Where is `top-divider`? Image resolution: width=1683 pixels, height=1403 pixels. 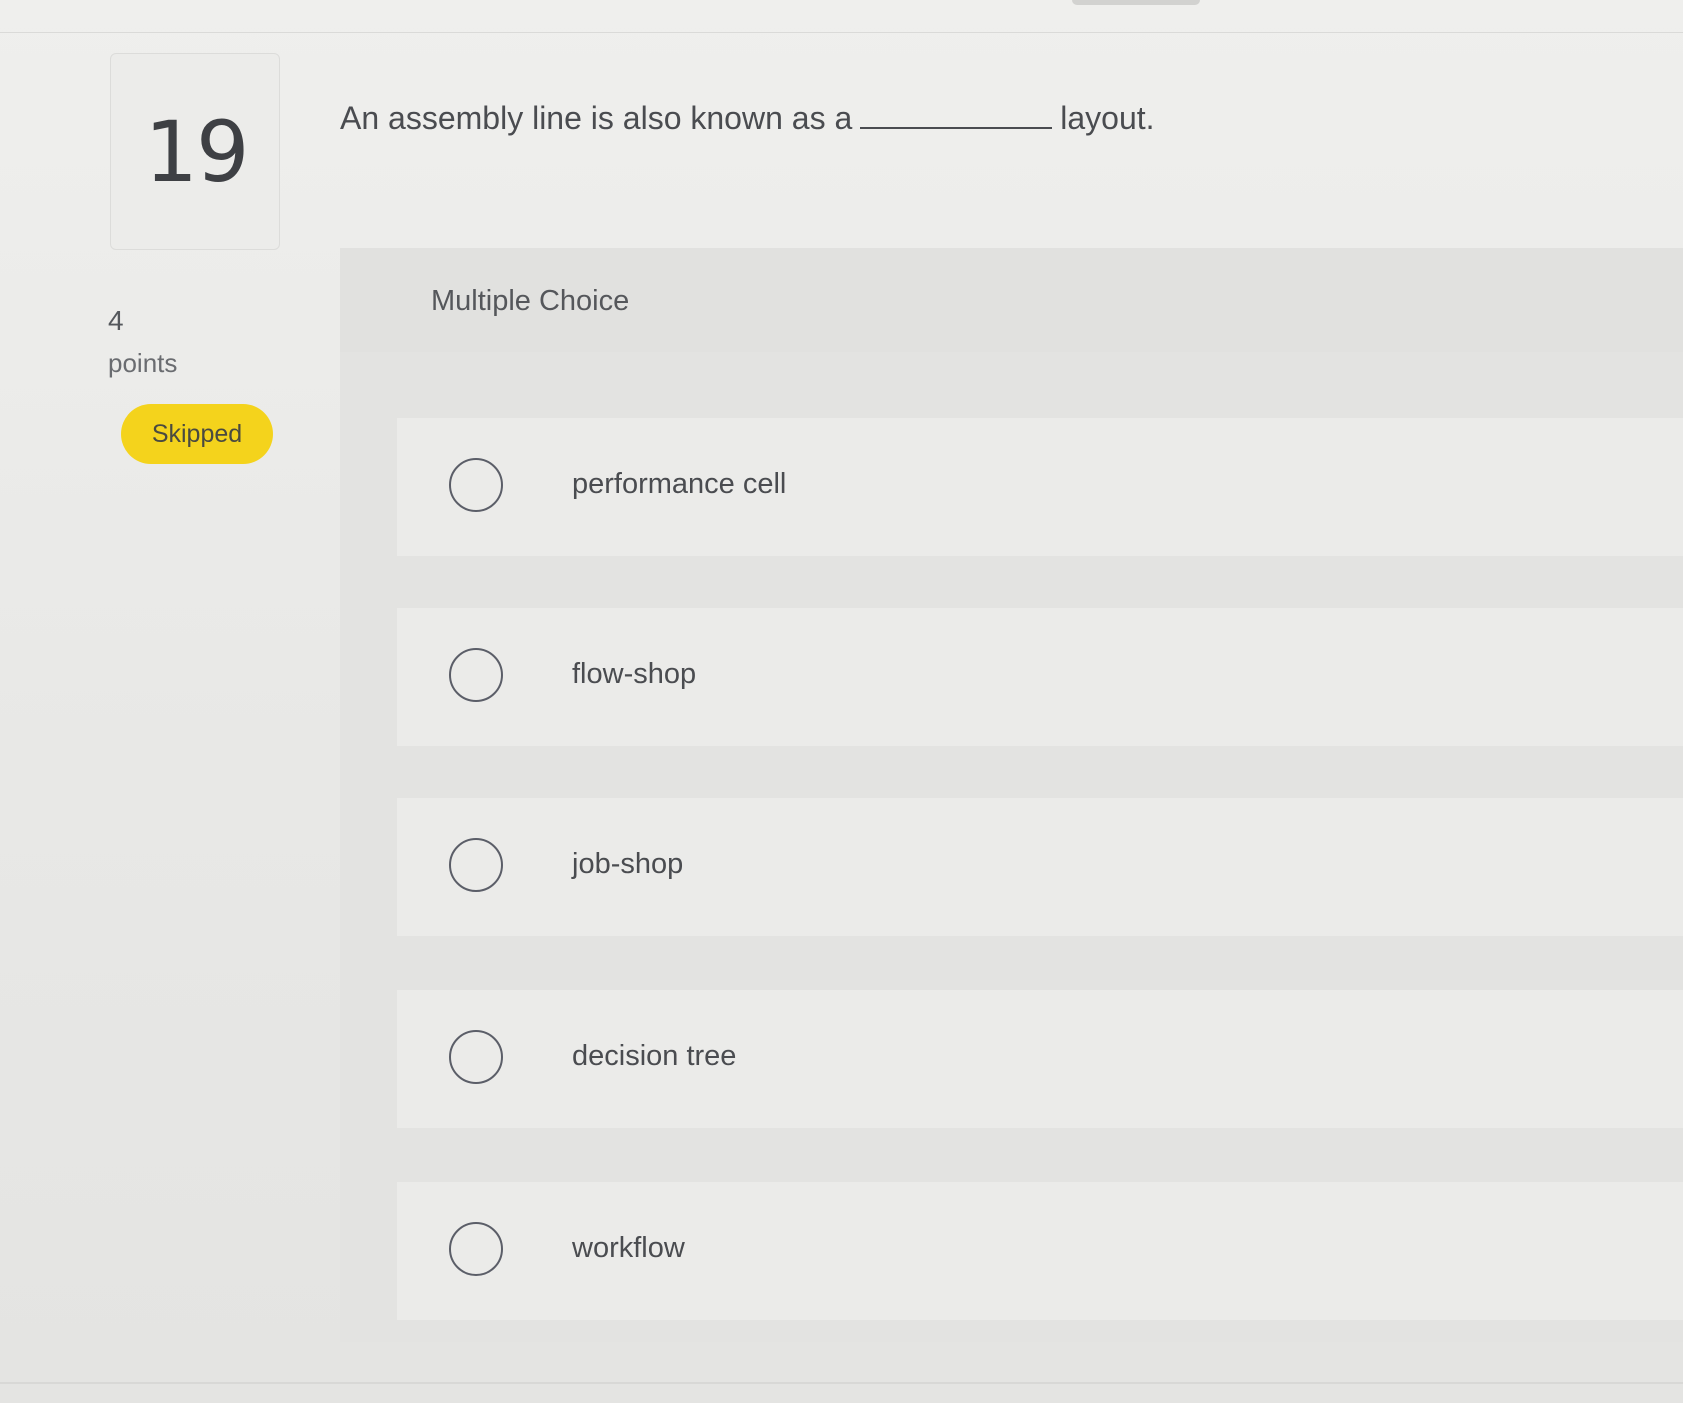
top-divider is located at coordinates (841, 32).